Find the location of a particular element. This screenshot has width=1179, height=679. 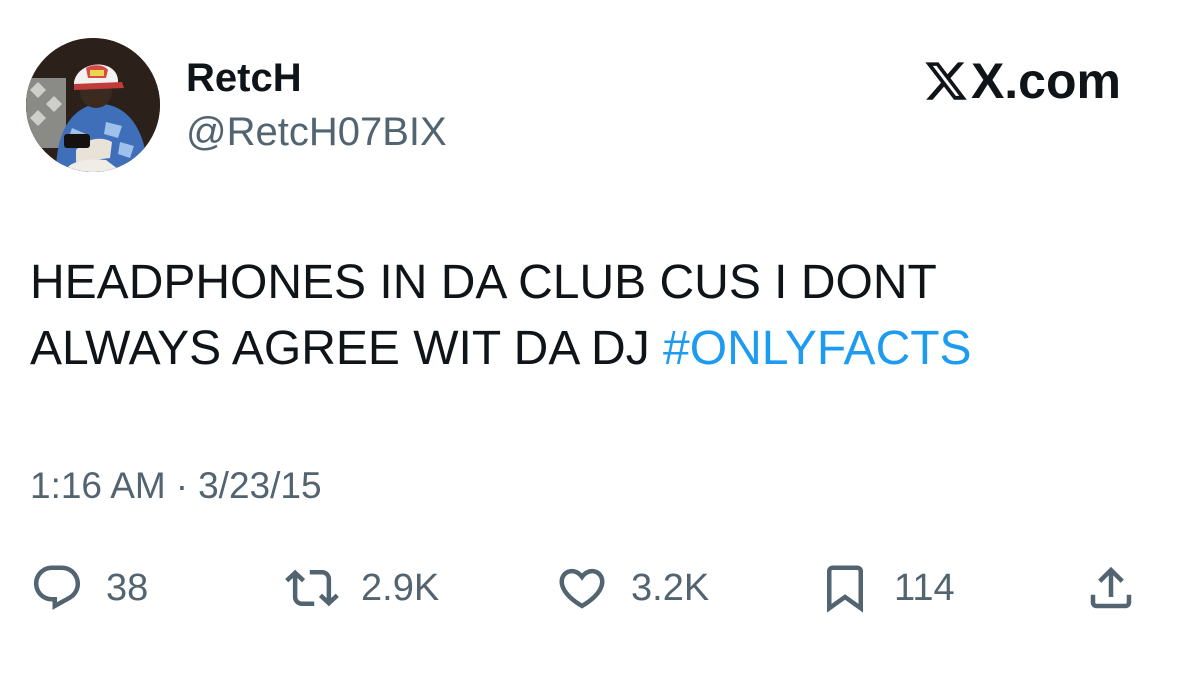

brand-logo: X.com is located at coordinates (1022, 81).